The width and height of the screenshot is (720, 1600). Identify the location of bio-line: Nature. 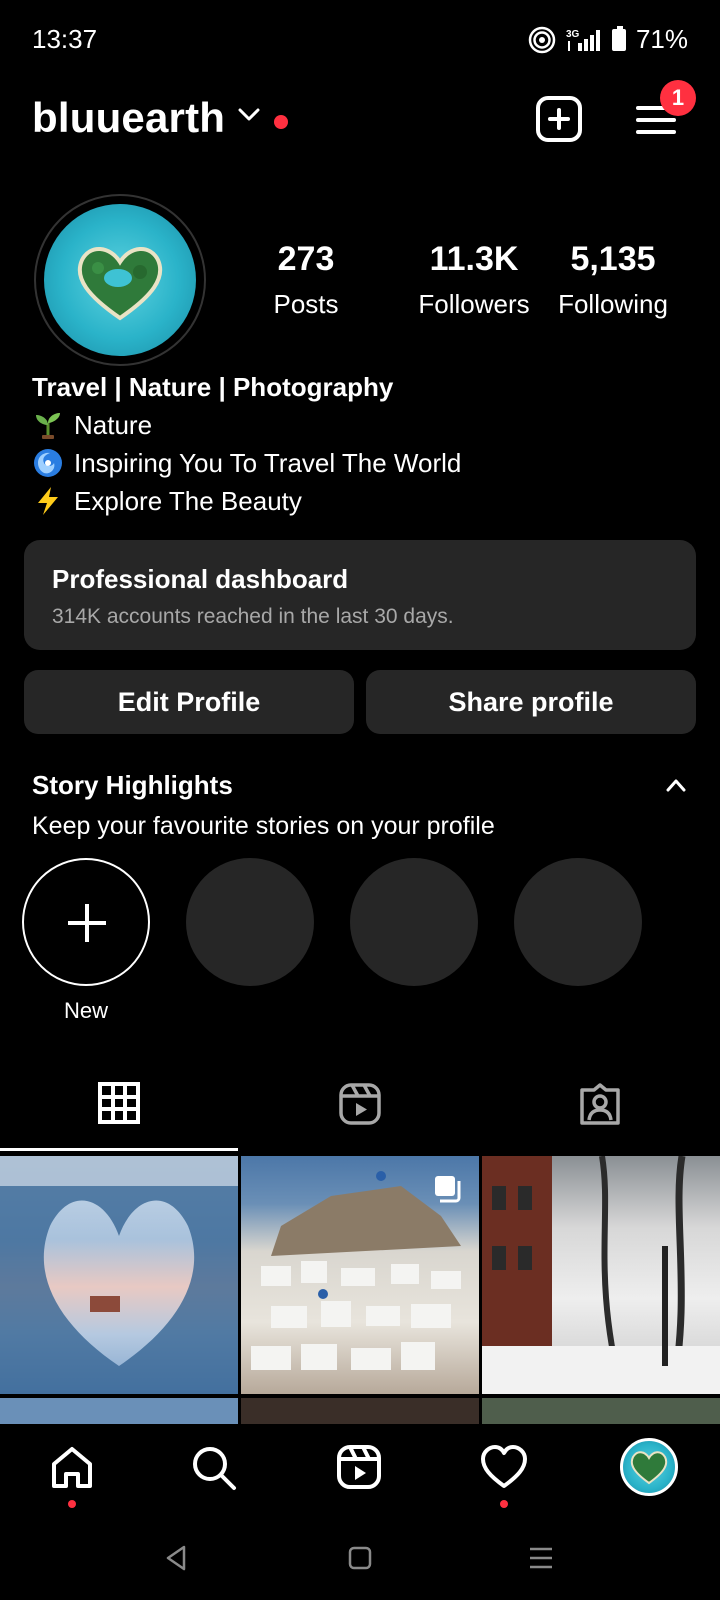
(246, 425).